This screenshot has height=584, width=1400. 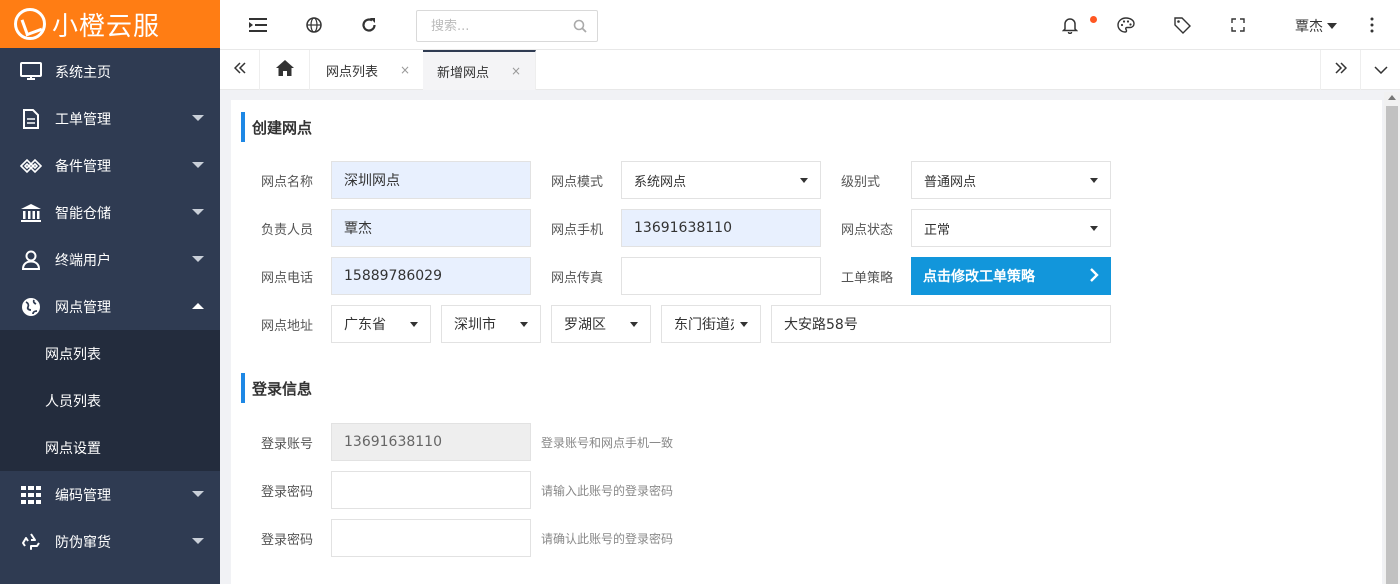 What do you see at coordinates (437, 538) in the screenshot?
I see `login-password-confirm-input` at bounding box center [437, 538].